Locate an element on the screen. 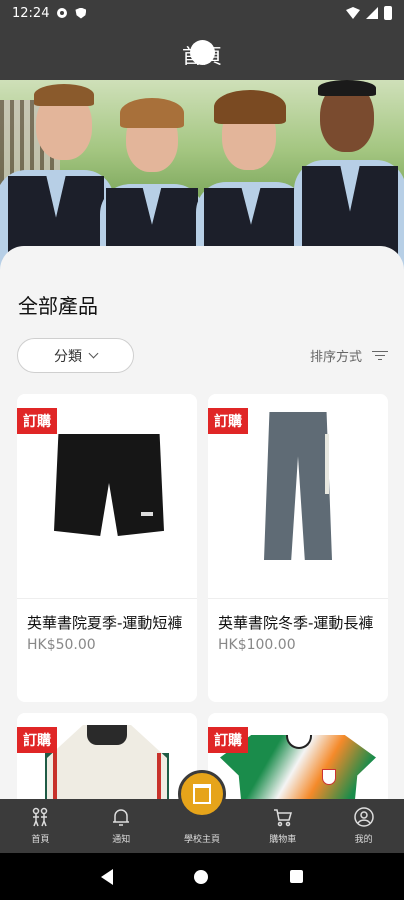 This screenshot has width=404, height=900. home-icon is located at coordinates (201, 876).